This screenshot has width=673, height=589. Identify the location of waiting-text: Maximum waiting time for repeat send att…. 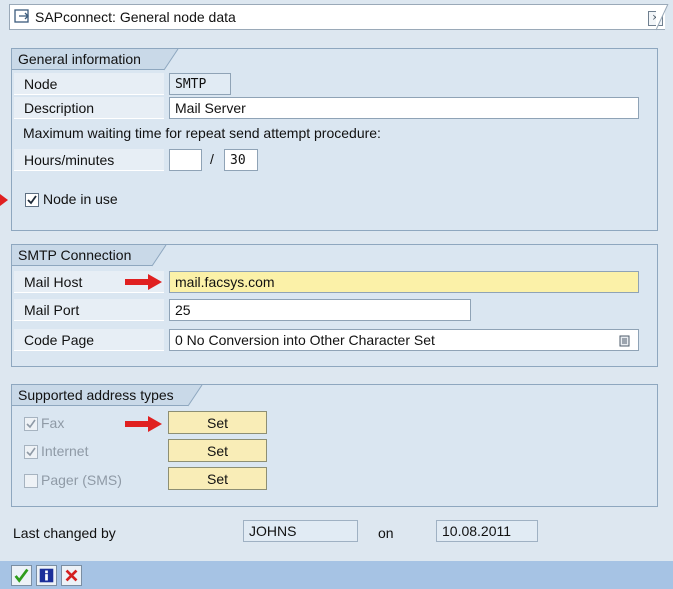
(202, 133).